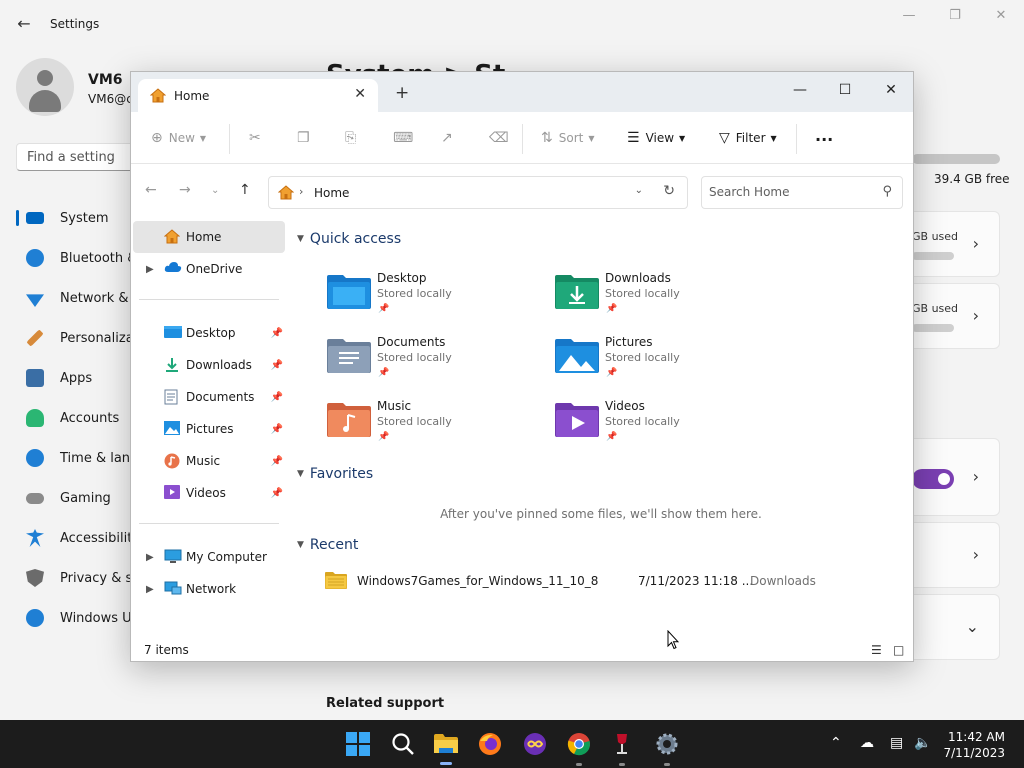 This screenshot has width=1024, height=768. I want to click on quick-access-downloads: Downloads Stored locally 📌, so click(665, 298).